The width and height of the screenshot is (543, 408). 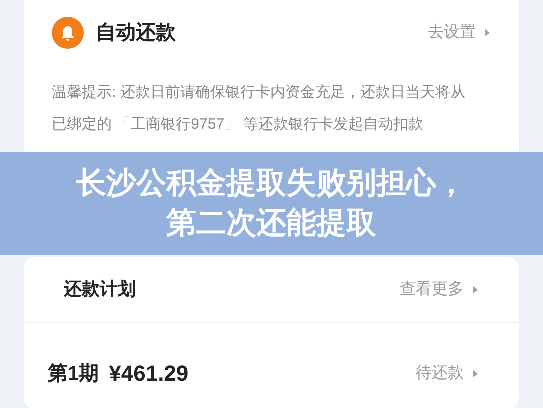 What do you see at coordinates (459, 33) in the screenshot?
I see `settings-link: 去设置` at bounding box center [459, 33].